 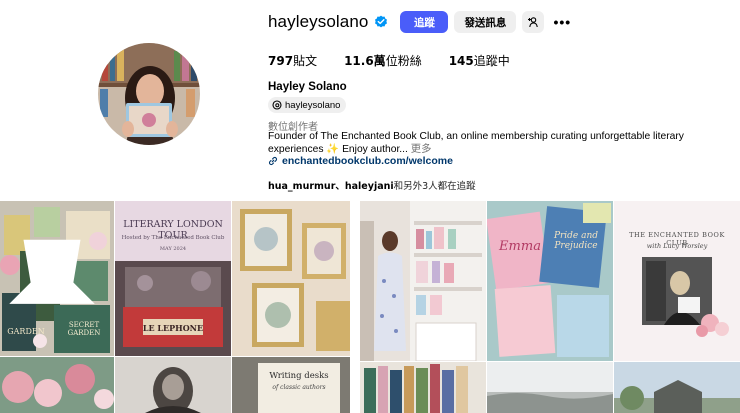 What do you see at coordinates (576, 241) in the screenshot?
I see `book-title-pride: Pride and Prejudice` at bounding box center [576, 241].